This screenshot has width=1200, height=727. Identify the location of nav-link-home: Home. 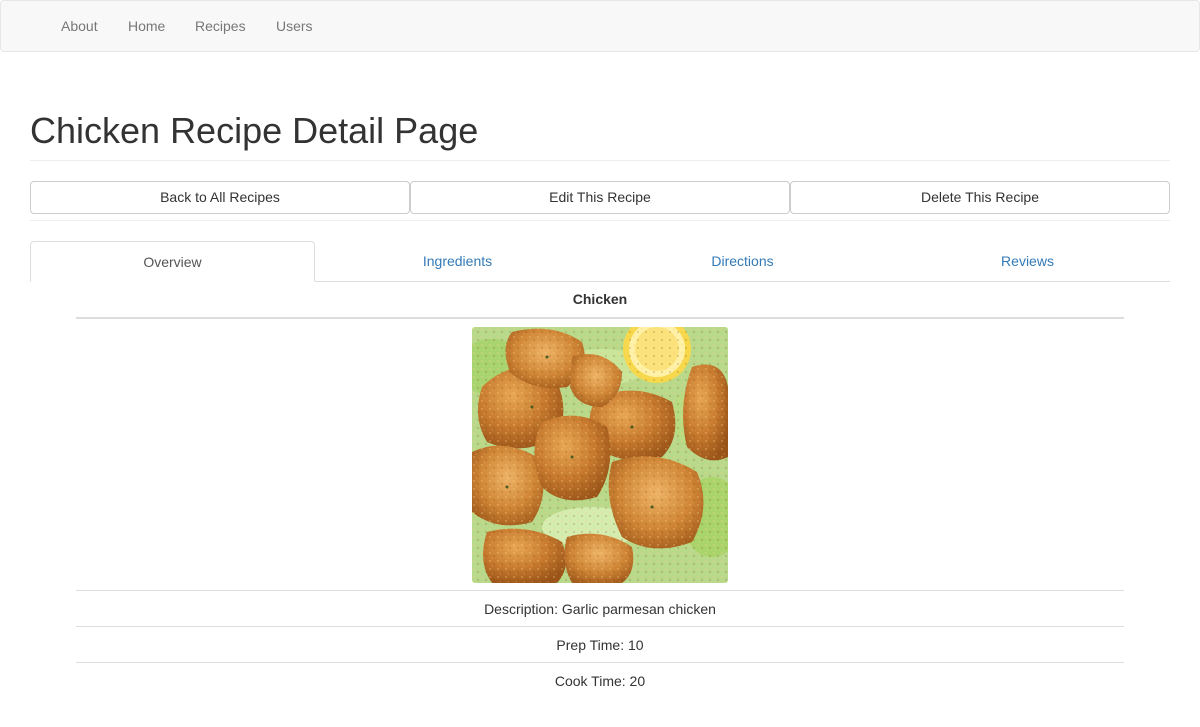
(146, 26).